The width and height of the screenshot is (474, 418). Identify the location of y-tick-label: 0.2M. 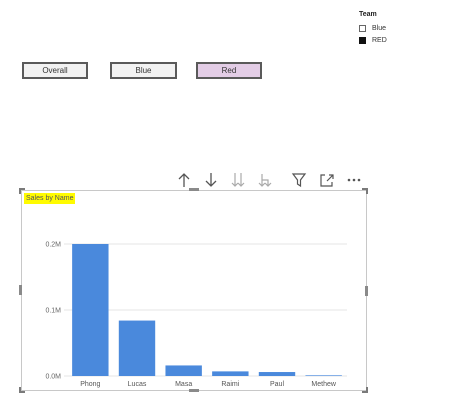
(53, 245).